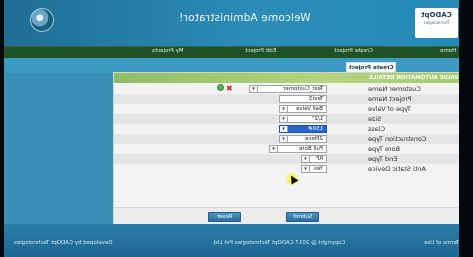  Describe the element at coordinates (290, 159) in the screenshot. I see `form-row-end-type: End Type ▾ RF` at that location.